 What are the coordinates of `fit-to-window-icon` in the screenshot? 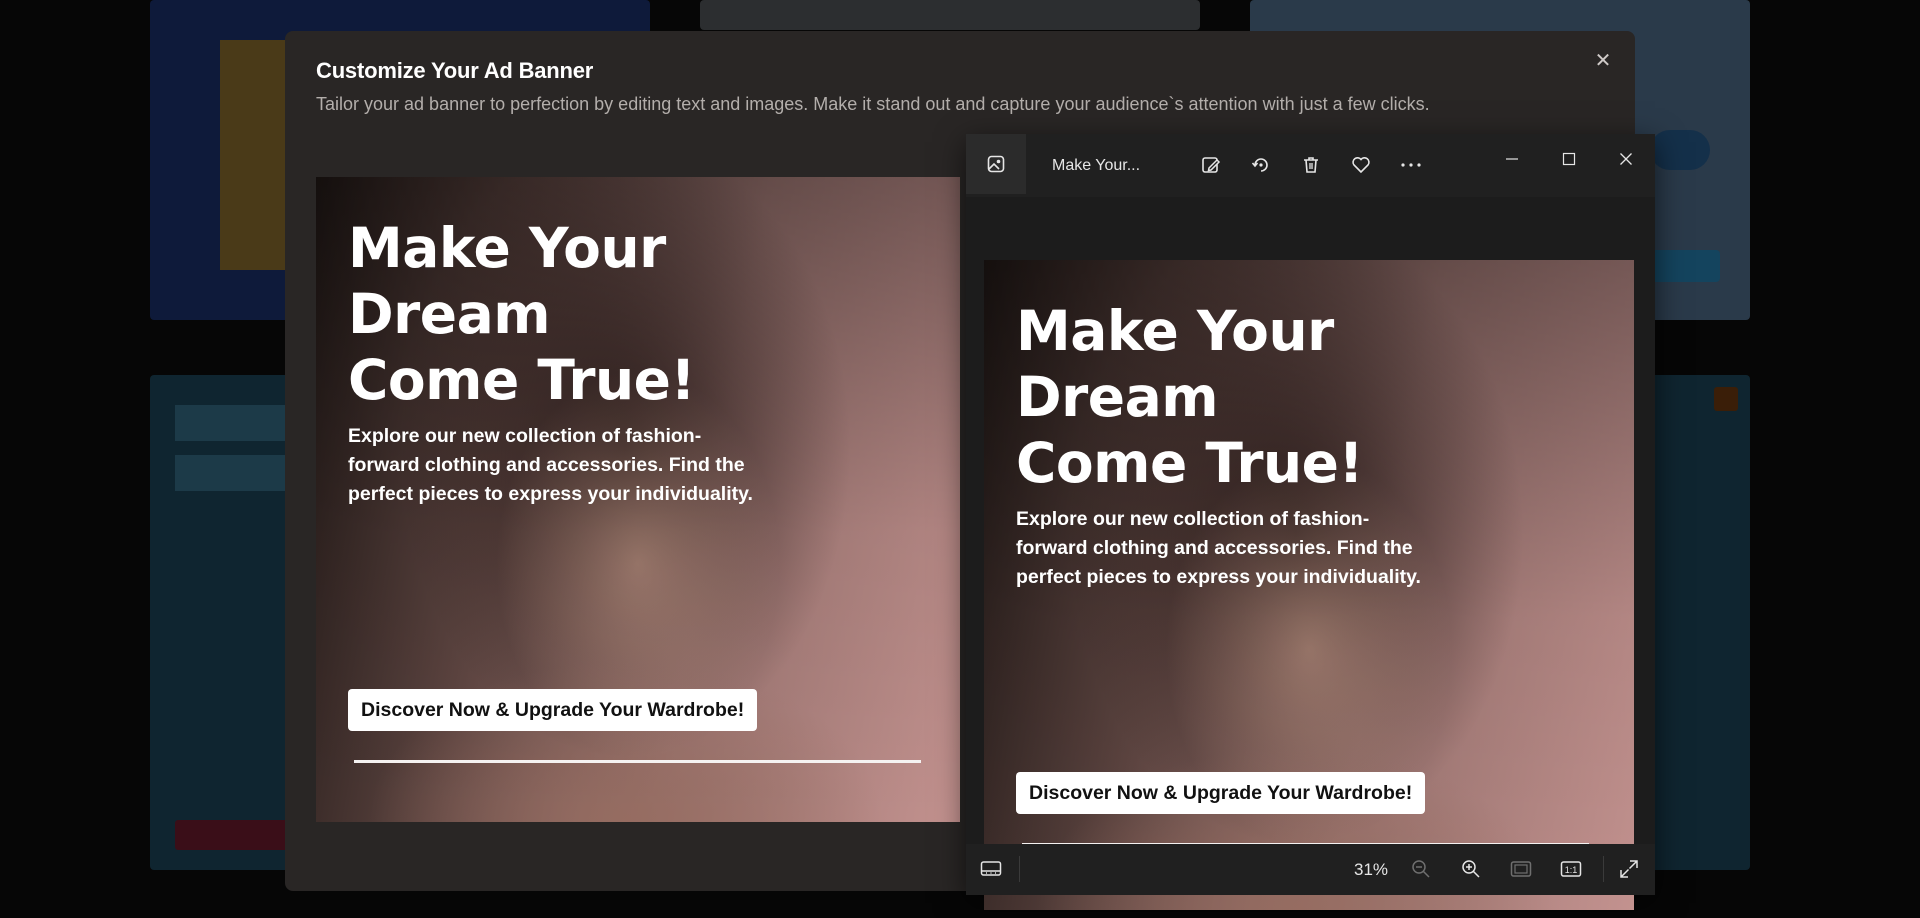 It's located at (1521, 869).